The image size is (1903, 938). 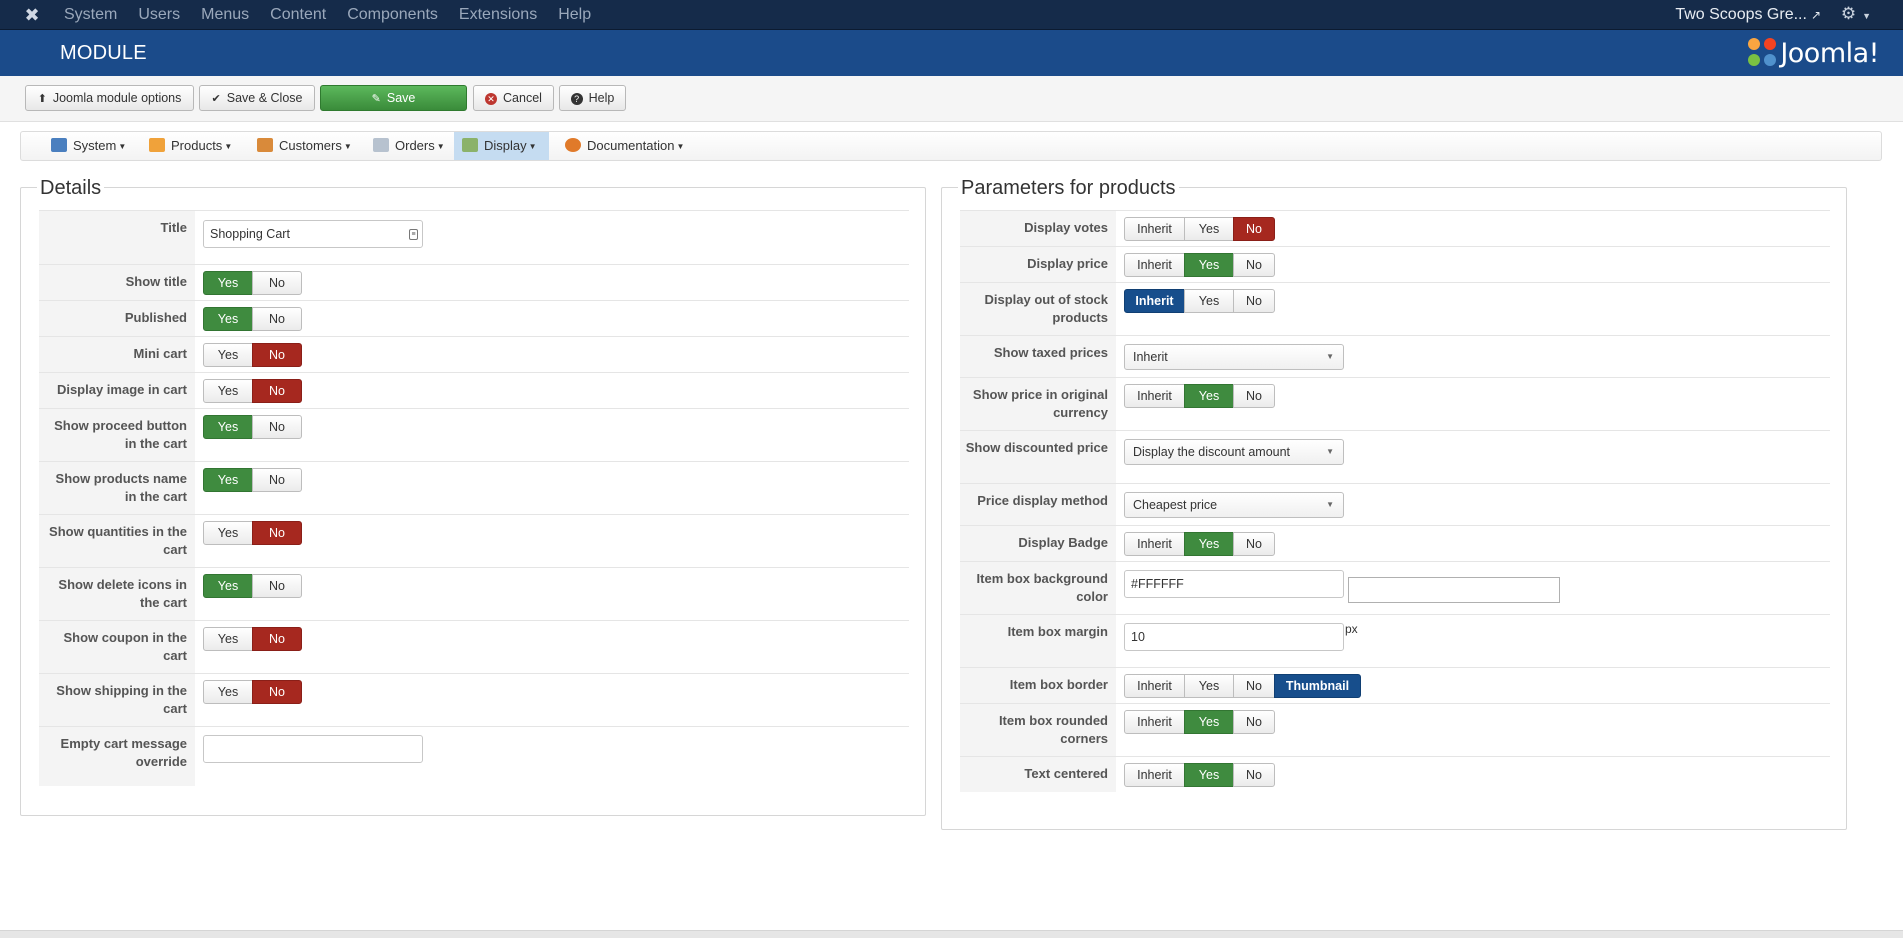 I want to click on nav-customers: Customers ▼, so click(x=304, y=146).